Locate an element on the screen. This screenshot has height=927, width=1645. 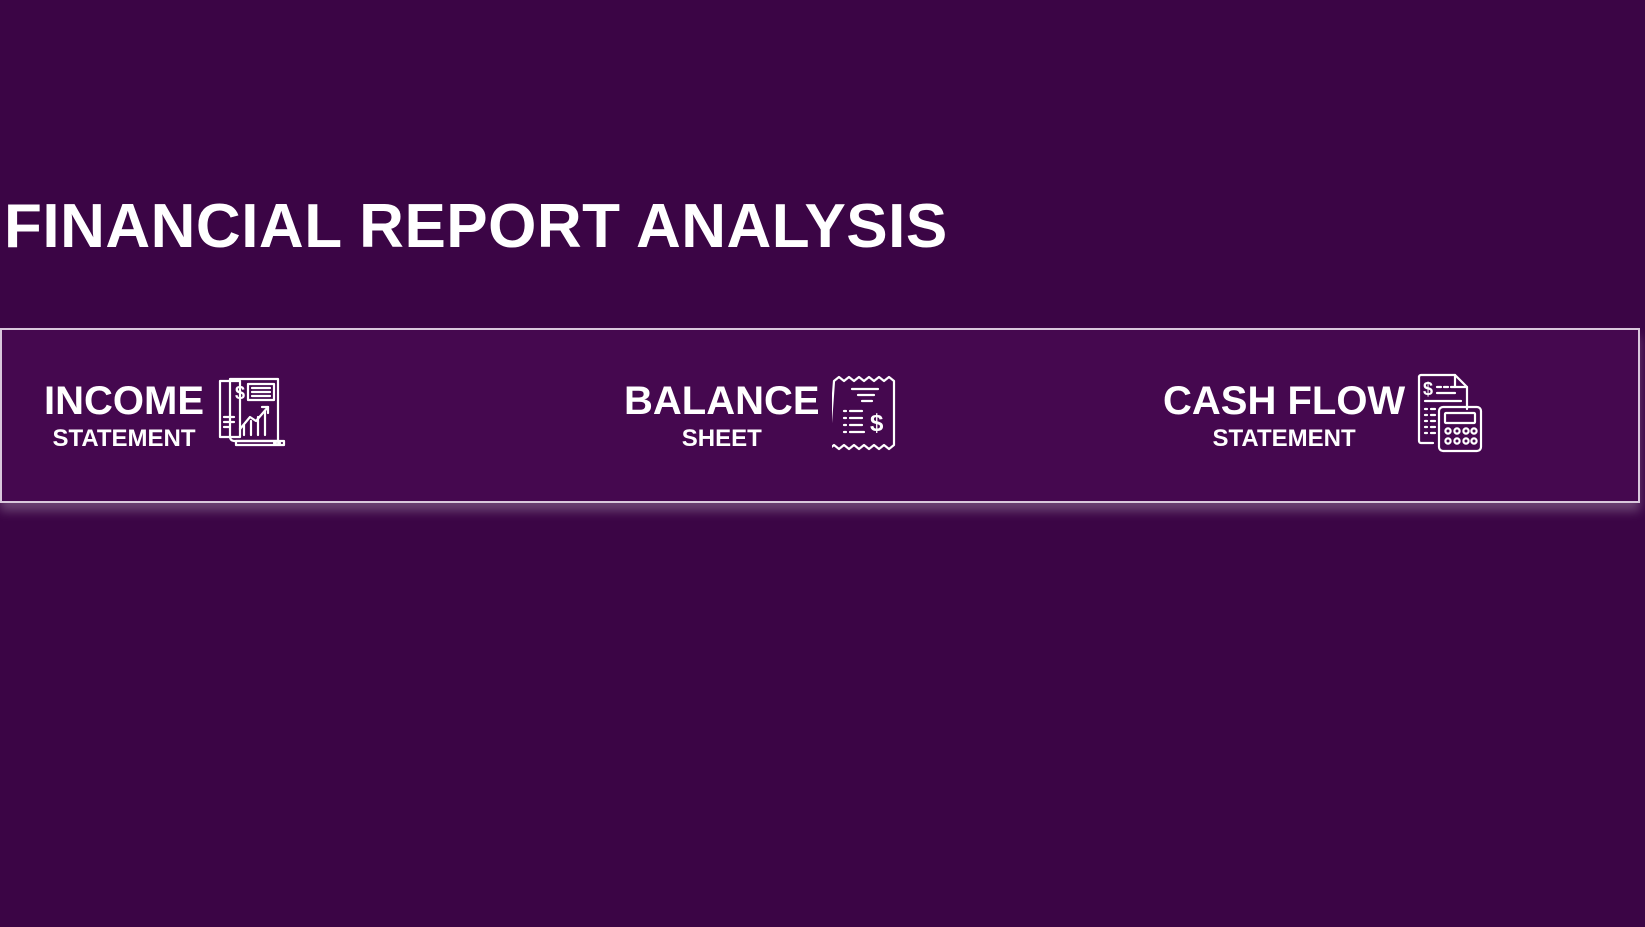
nav-cashflow-labels: CASH FLOW STATEMENT is located at coordinates (1284, 416).